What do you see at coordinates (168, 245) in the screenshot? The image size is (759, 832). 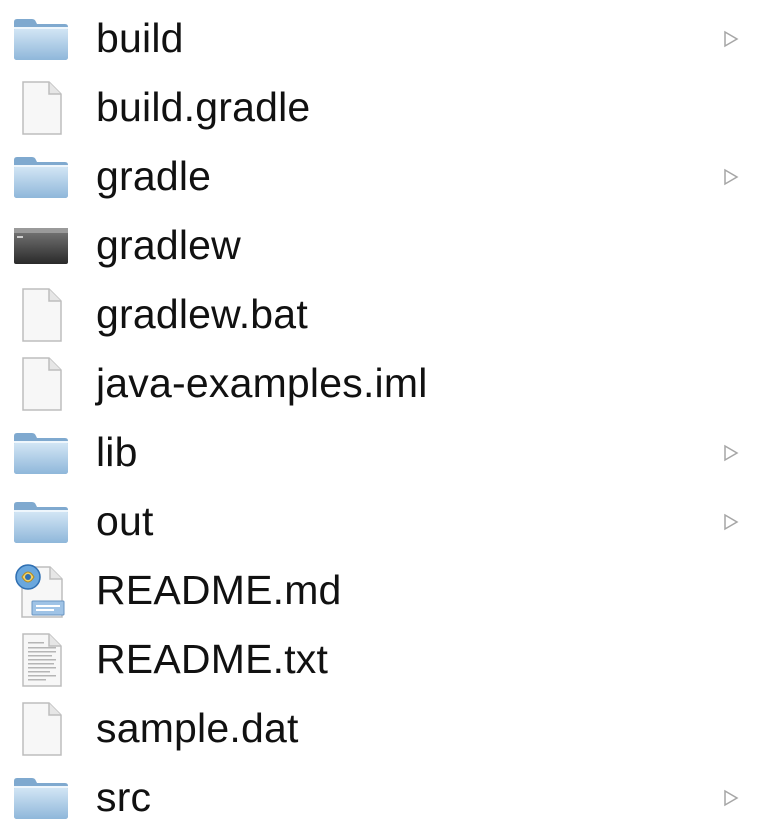 I see `file-name: gradlew` at bounding box center [168, 245].